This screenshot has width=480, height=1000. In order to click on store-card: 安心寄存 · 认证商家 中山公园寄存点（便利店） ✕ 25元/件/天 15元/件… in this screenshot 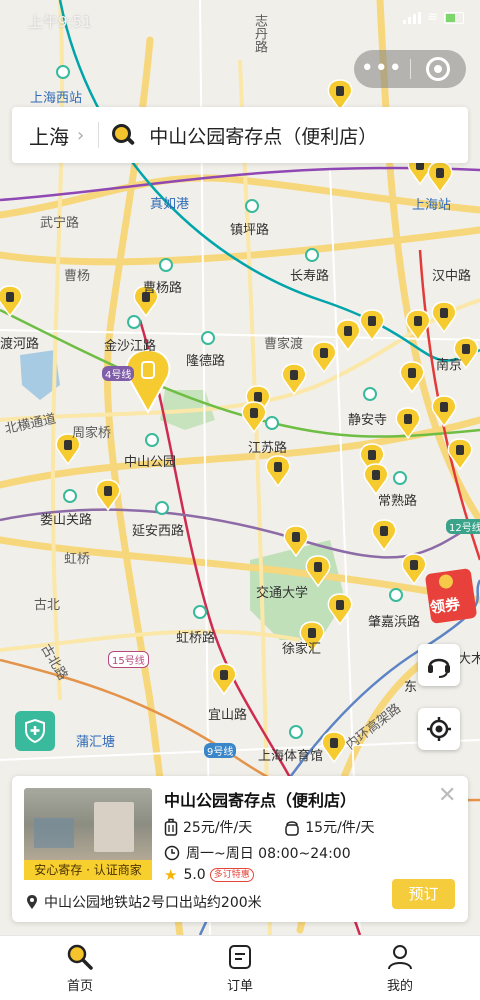, I will do `click(240, 849)`.